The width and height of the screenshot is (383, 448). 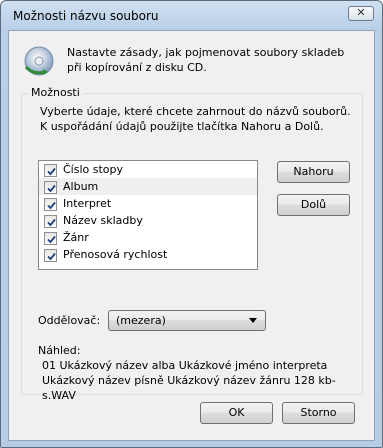 What do you see at coordinates (81, 186) in the screenshot?
I see `list-item-label: Album` at bounding box center [81, 186].